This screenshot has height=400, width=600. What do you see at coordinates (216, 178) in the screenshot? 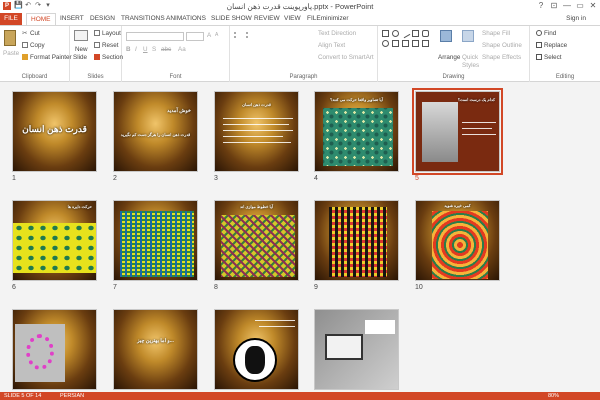
I see `slide-number: 3` at bounding box center [216, 178].